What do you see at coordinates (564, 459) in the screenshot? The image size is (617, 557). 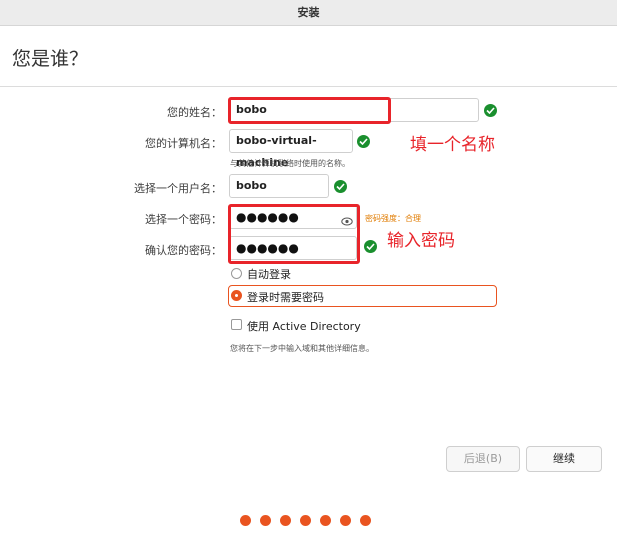 I see `continue-button: 继续` at bounding box center [564, 459].